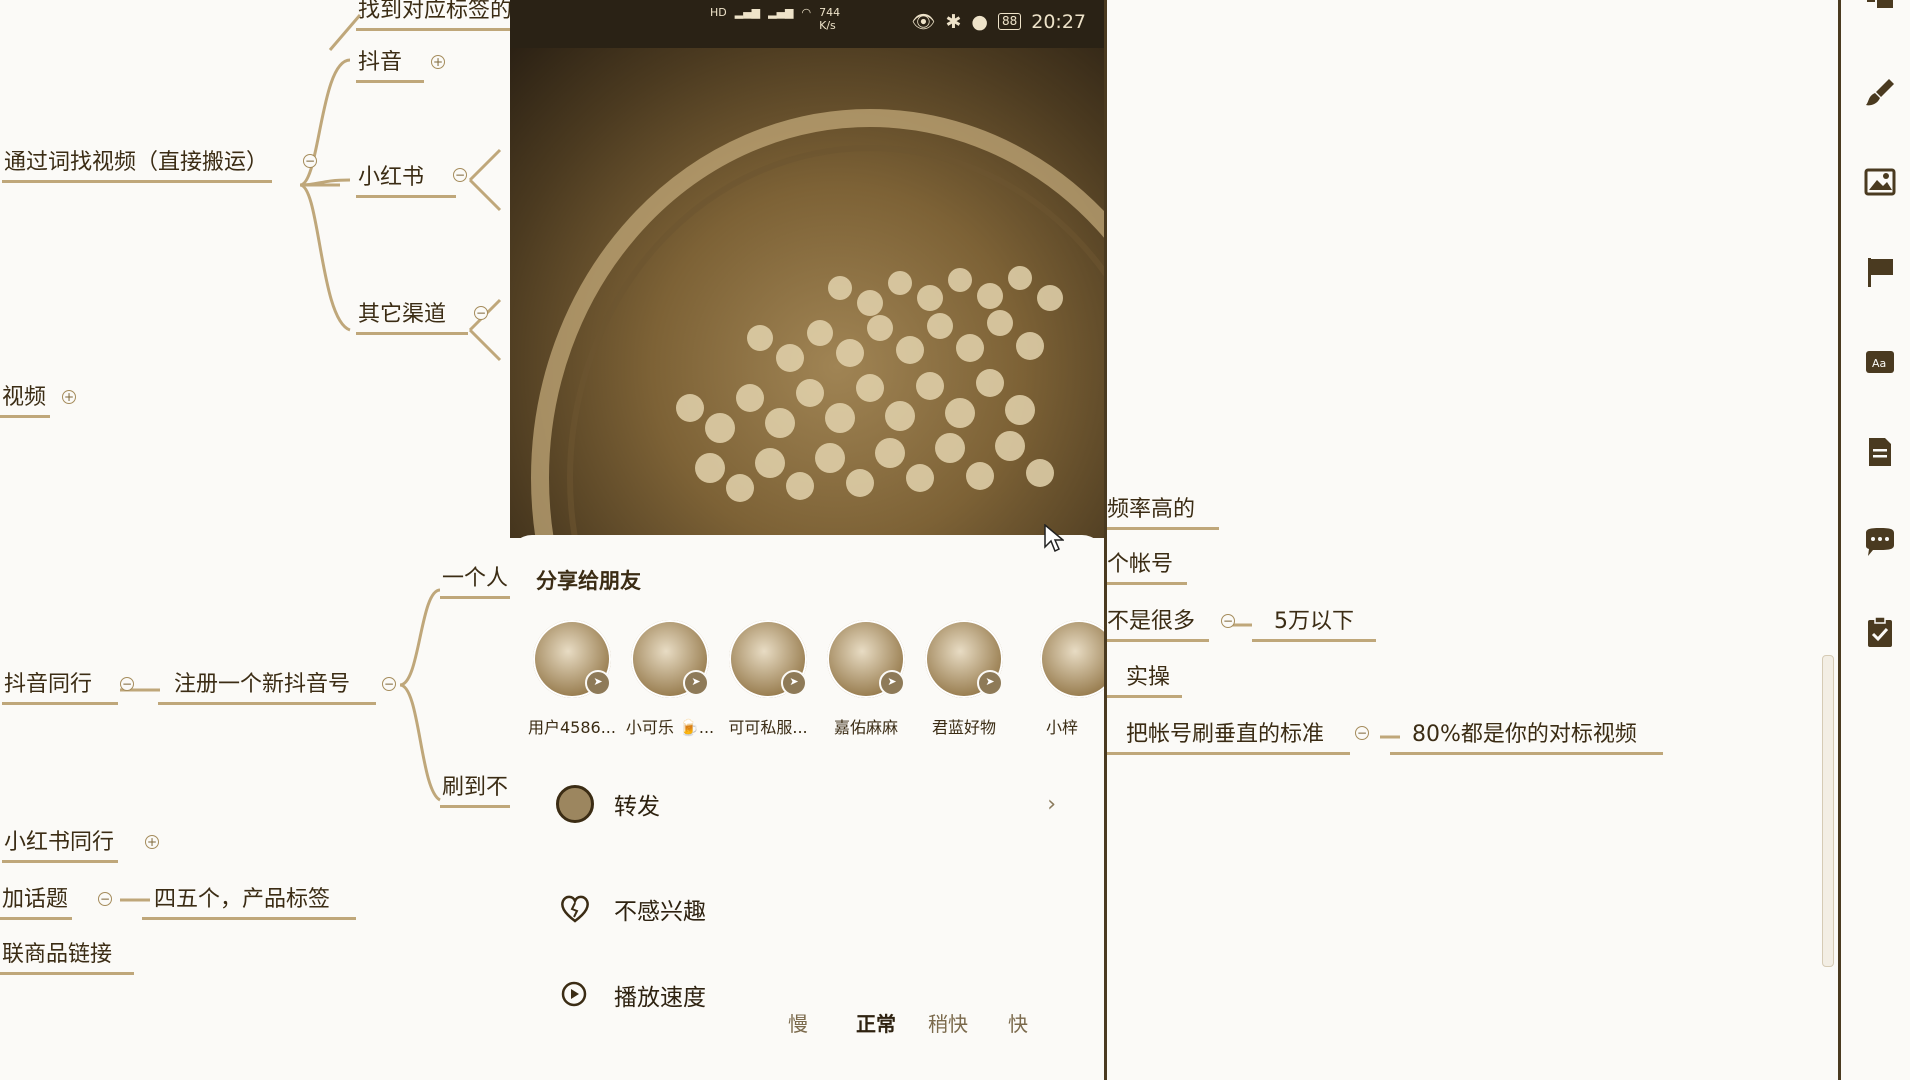  I want to click on text-style-icon: Aa, so click(1880, 362).